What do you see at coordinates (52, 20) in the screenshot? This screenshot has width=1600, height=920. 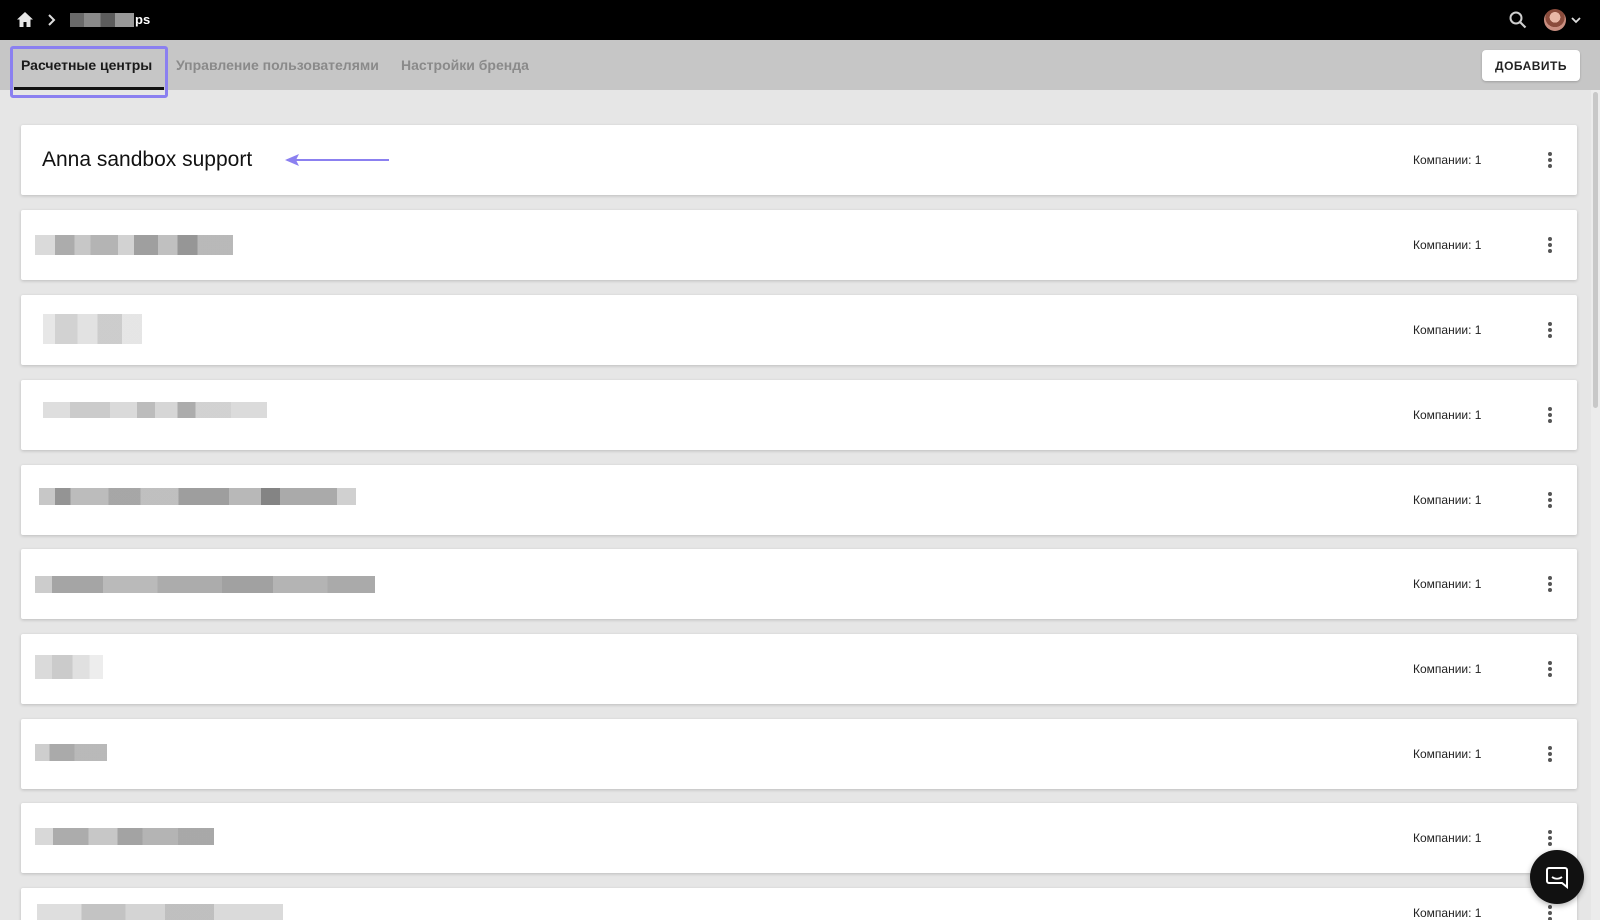 I see `chevron-right-icon` at bounding box center [52, 20].